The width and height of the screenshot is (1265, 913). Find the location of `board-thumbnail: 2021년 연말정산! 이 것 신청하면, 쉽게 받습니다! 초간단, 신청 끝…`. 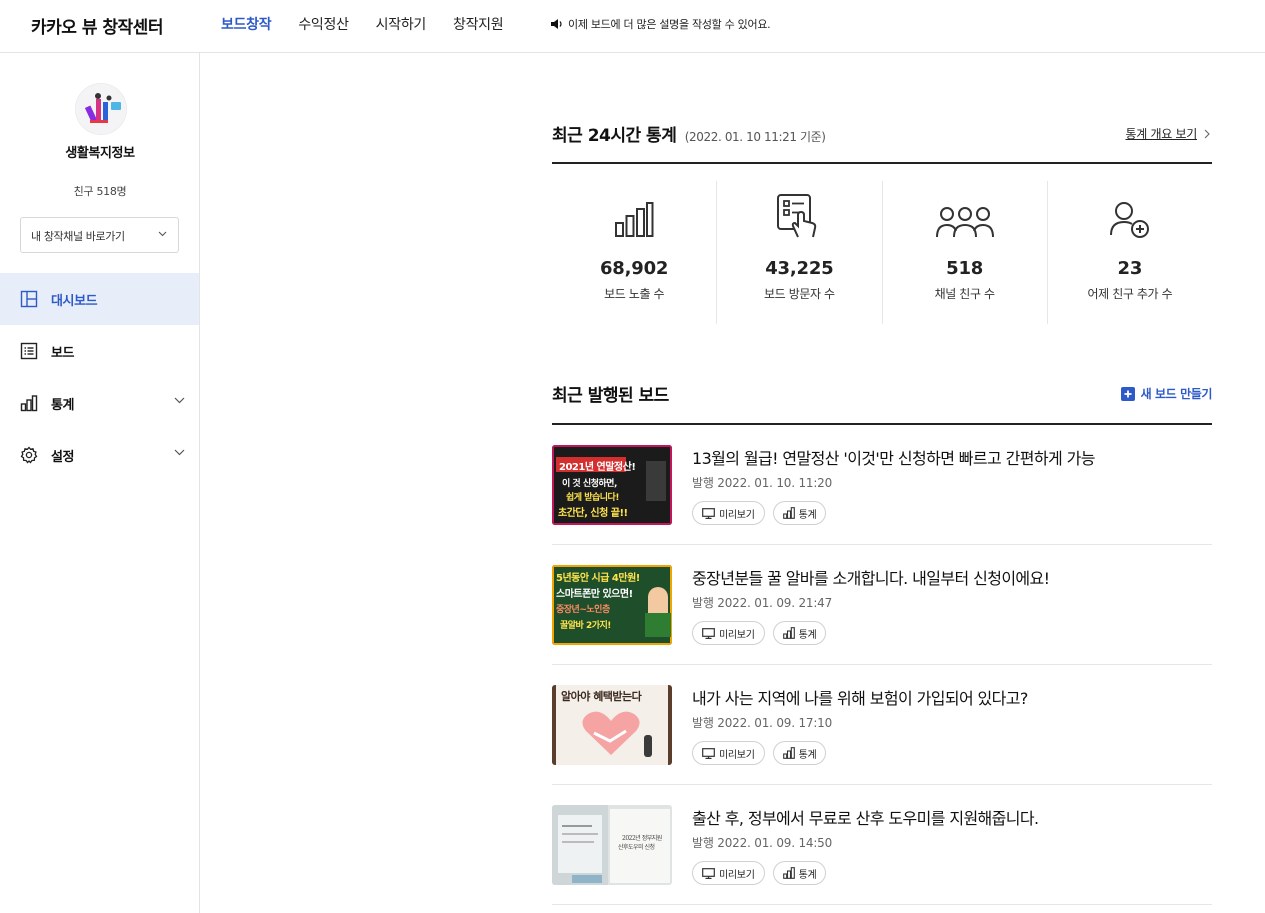

board-thumbnail: 2021년 연말정산! 이 것 신청하면, 쉽게 받습니다! 초간단, 신청 끝… is located at coordinates (612, 485).